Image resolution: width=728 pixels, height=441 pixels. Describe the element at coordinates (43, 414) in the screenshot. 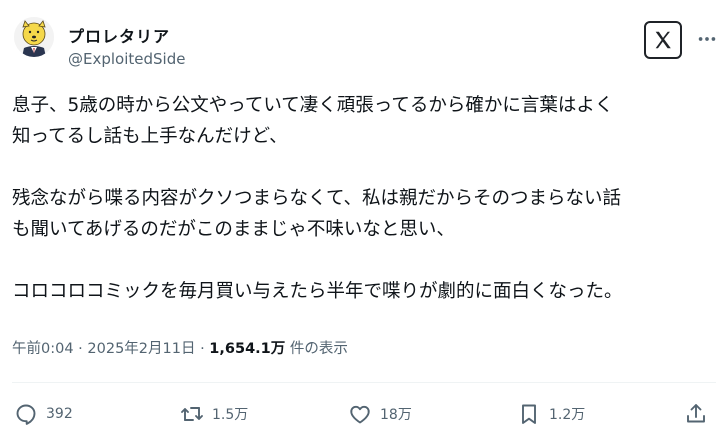

I see `reply-button: 392` at that location.